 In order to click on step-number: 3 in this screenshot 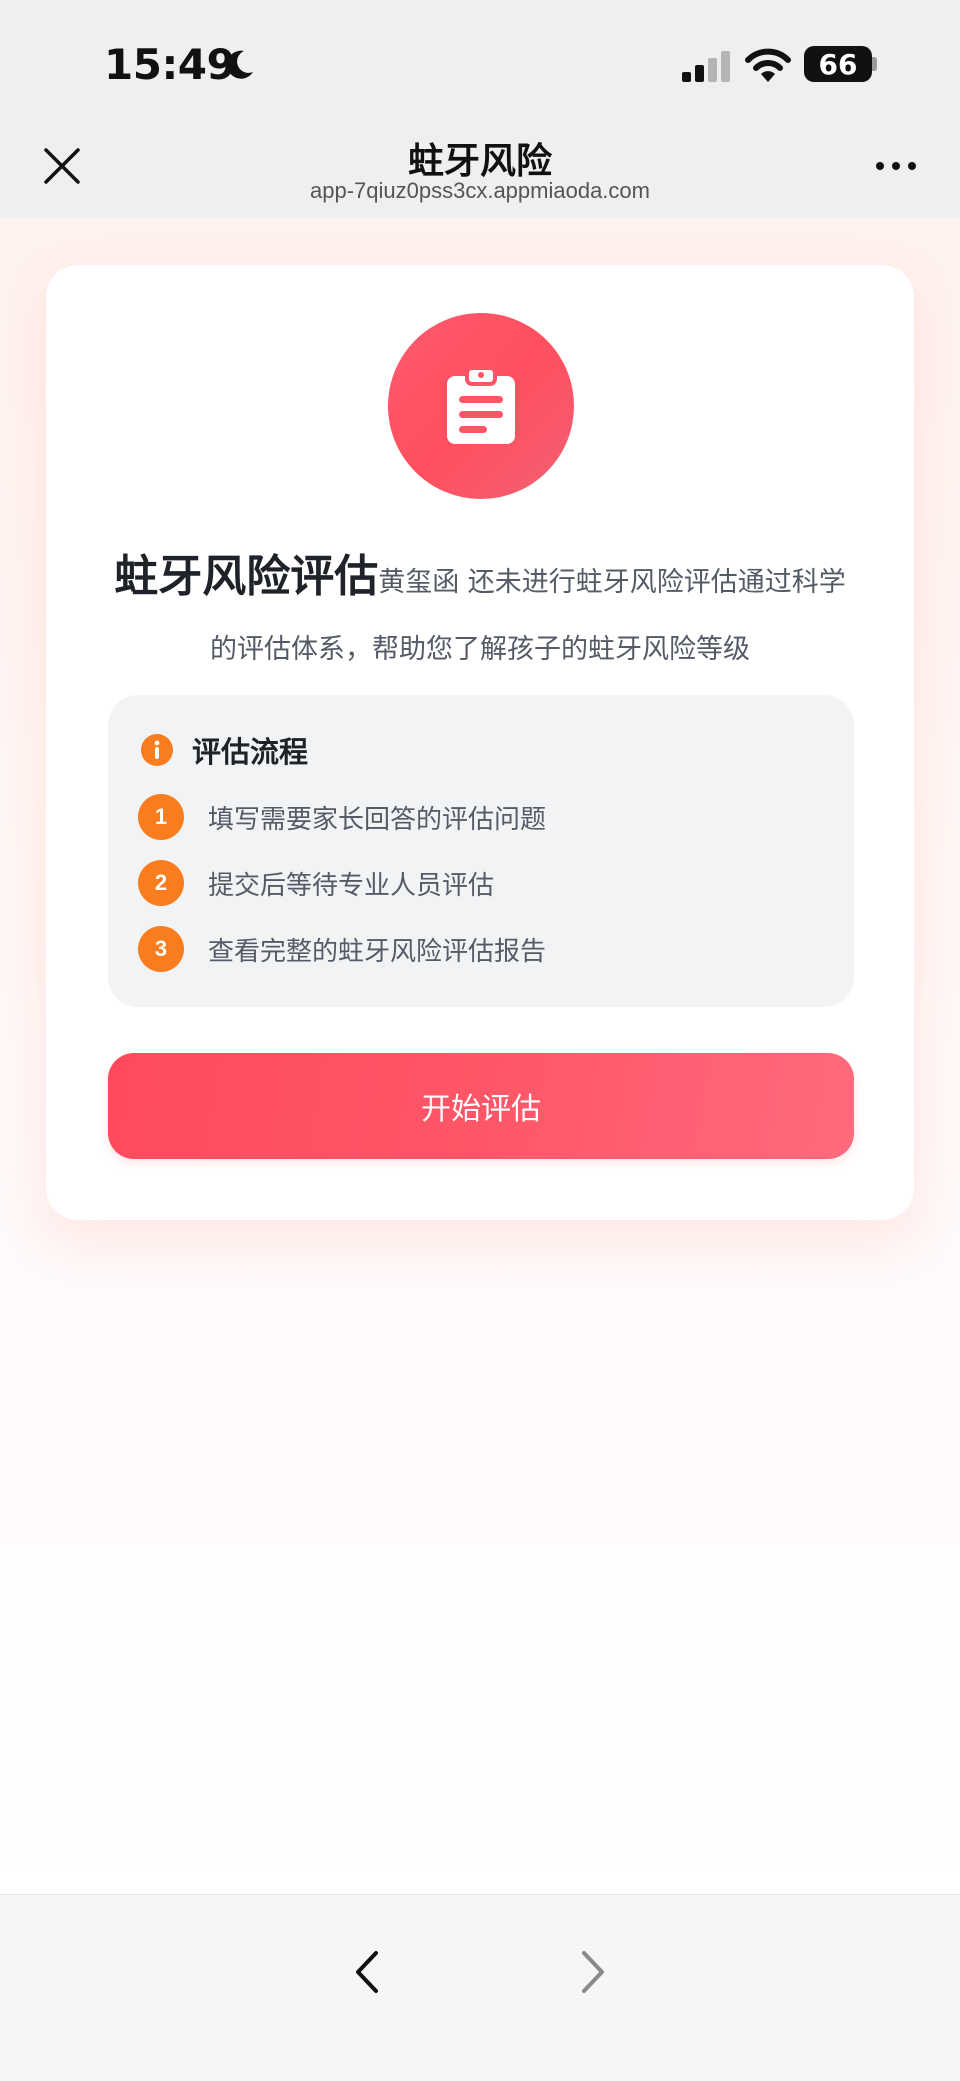, I will do `click(161, 949)`.